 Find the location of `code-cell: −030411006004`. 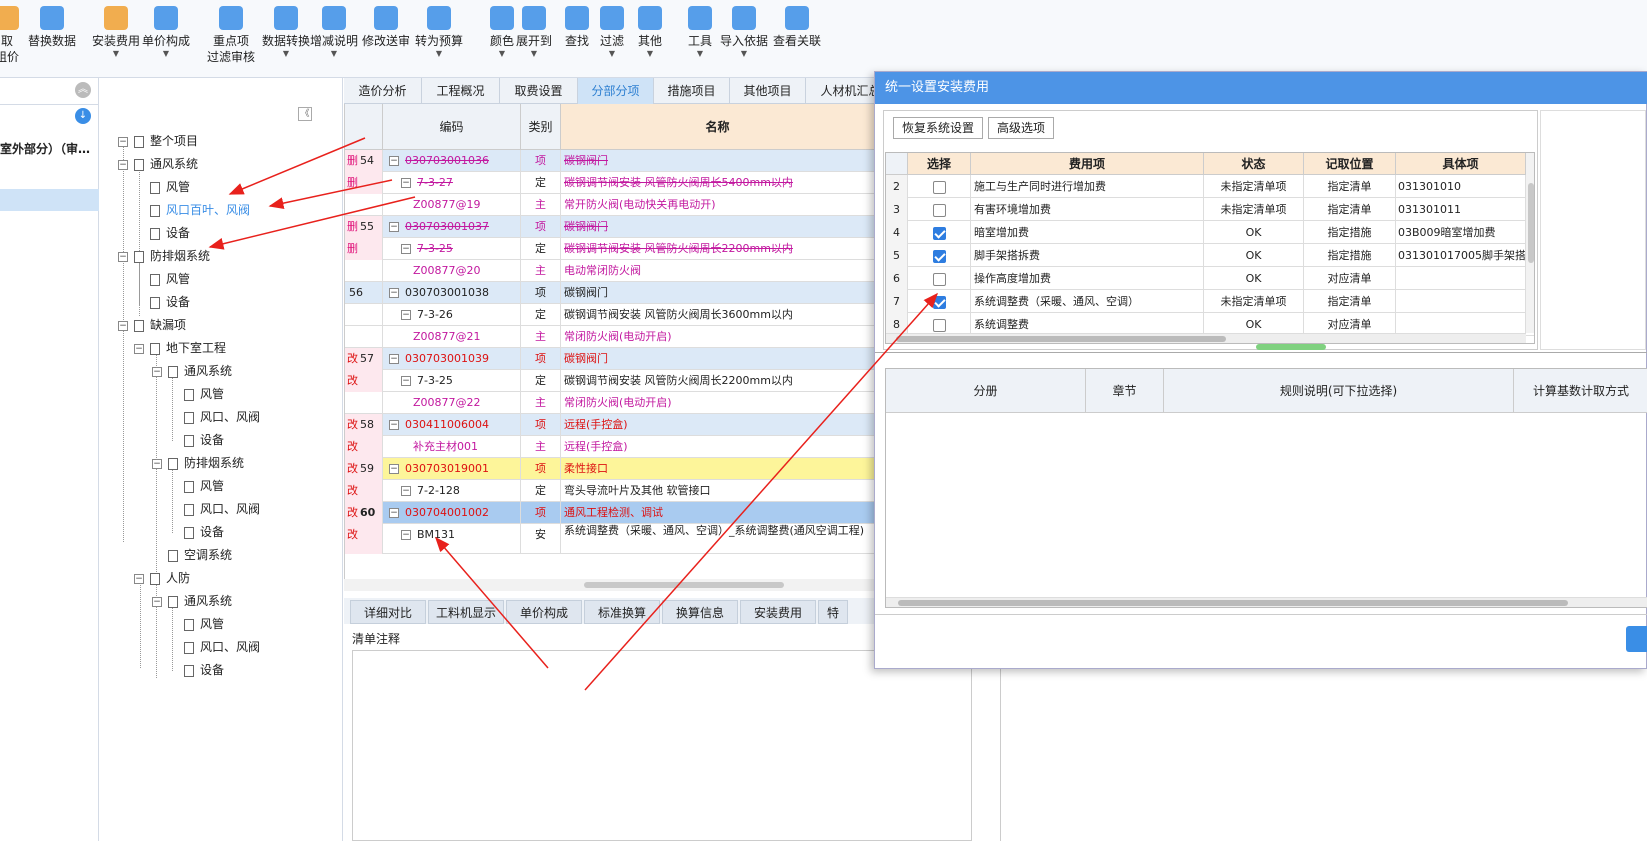

code-cell: −030411006004 is located at coordinates (452, 425).